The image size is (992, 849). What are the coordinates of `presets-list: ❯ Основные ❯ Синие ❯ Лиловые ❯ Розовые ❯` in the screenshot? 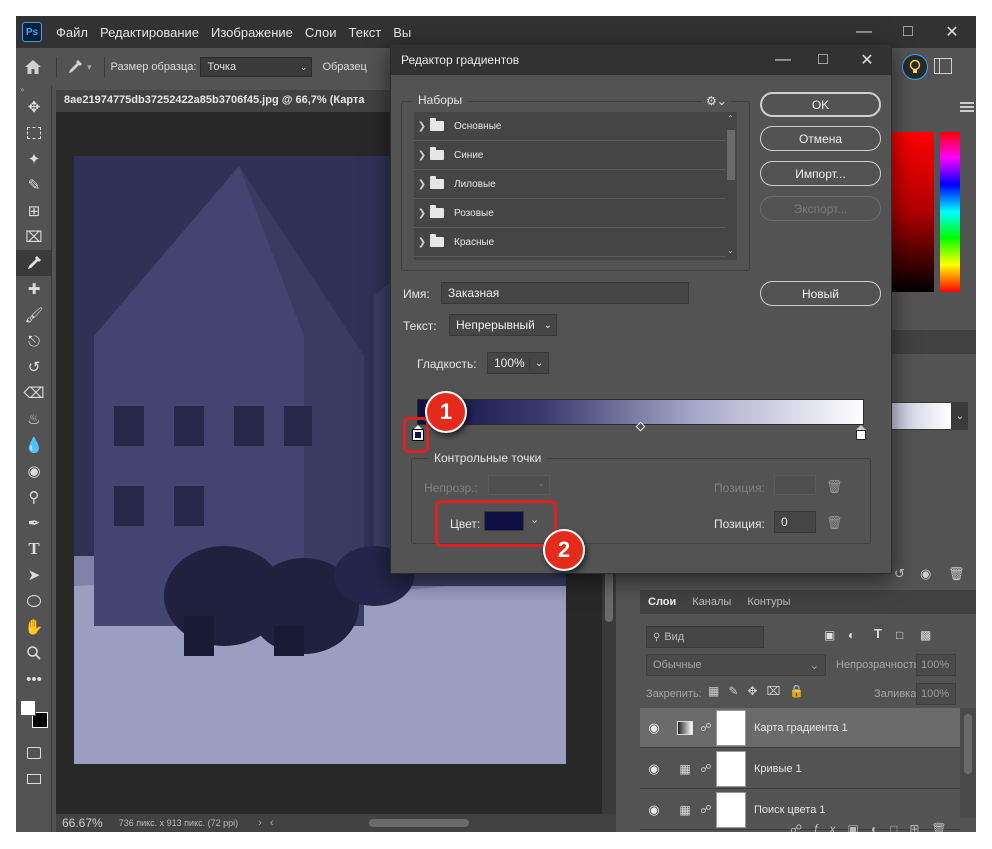 It's located at (575, 186).